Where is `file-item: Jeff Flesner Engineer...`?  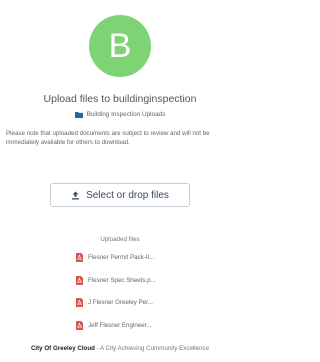
file-item: Jeff Flesner Engineer... is located at coordinates (131, 325).